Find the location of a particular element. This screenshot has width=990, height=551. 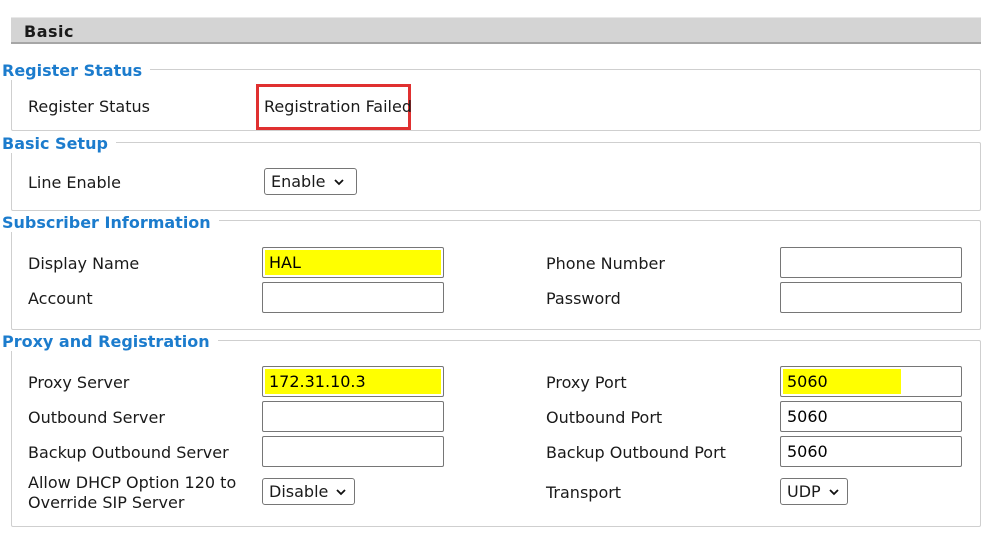

proxy-port-label: Proxy Port is located at coordinates (586, 382).